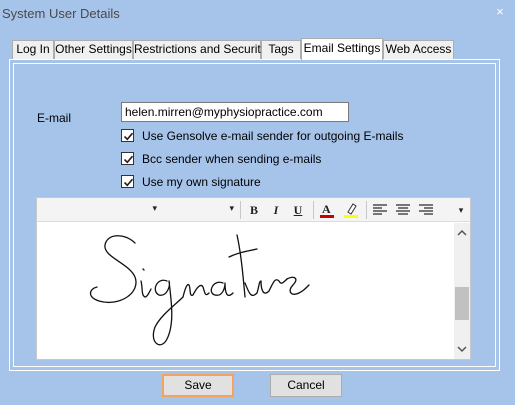 The image size is (515, 405). Describe the element at coordinates (199, 290) in the screenshot. I see `handwritten-signature` at that location.